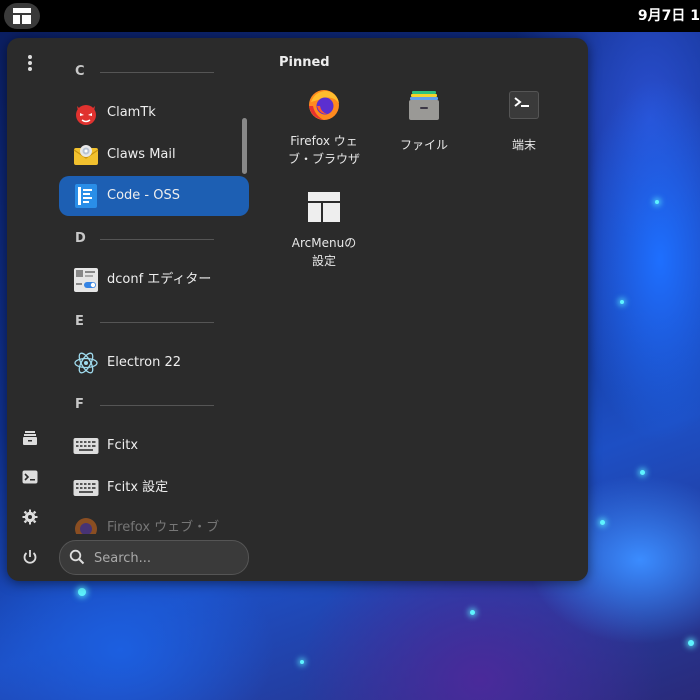 The height and width of the screenshot is (700, 700). What do you see at coordinates (143, 195) in the screenshot?
I see `app-label: Code - OSS` at bounding box center [143, 195].